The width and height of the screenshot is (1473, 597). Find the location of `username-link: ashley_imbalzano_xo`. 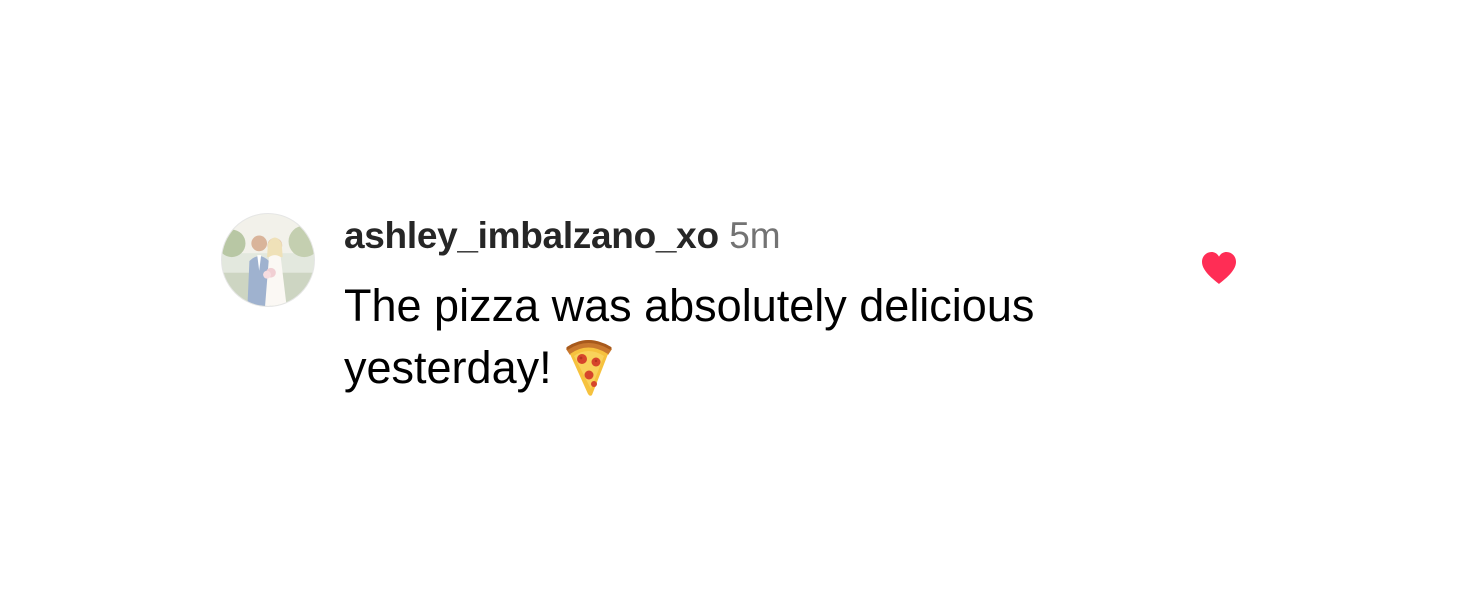

username-link: ashley_imbalzano_xo is located at coordinates (531, 235).